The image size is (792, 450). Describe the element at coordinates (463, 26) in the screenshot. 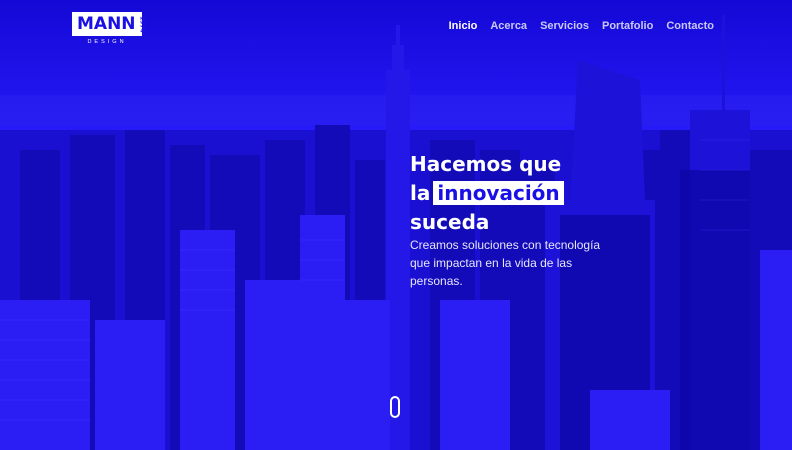

I see `nav-item-inicio: Inicio` at that location.